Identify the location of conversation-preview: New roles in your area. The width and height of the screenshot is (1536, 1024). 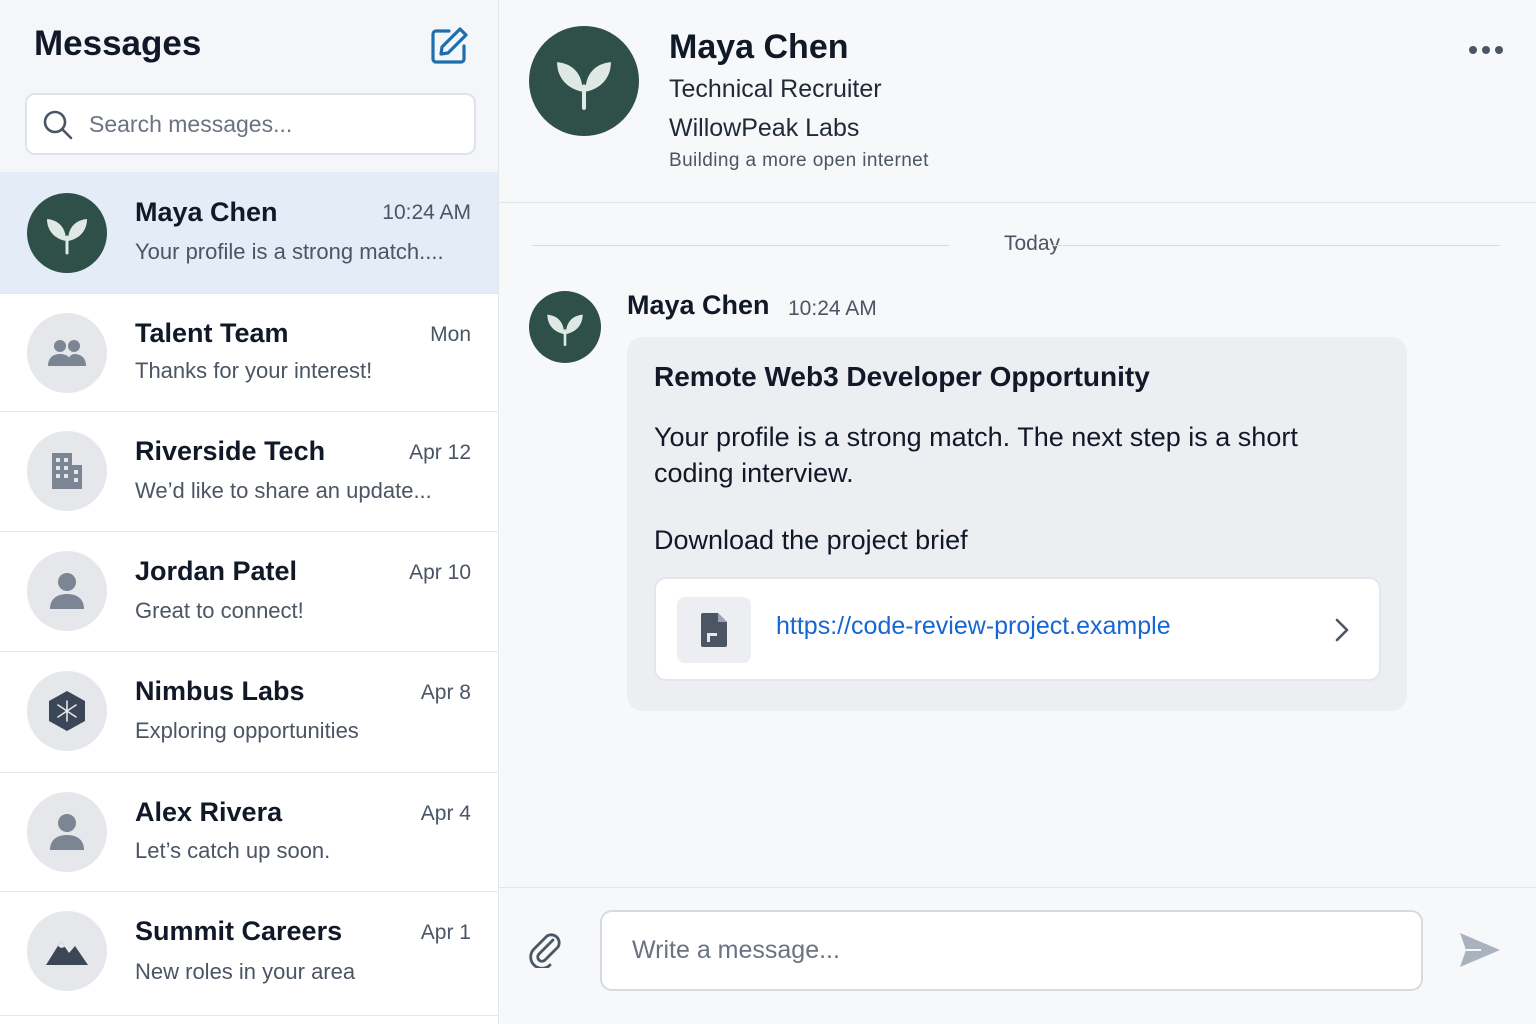
(245, 971).